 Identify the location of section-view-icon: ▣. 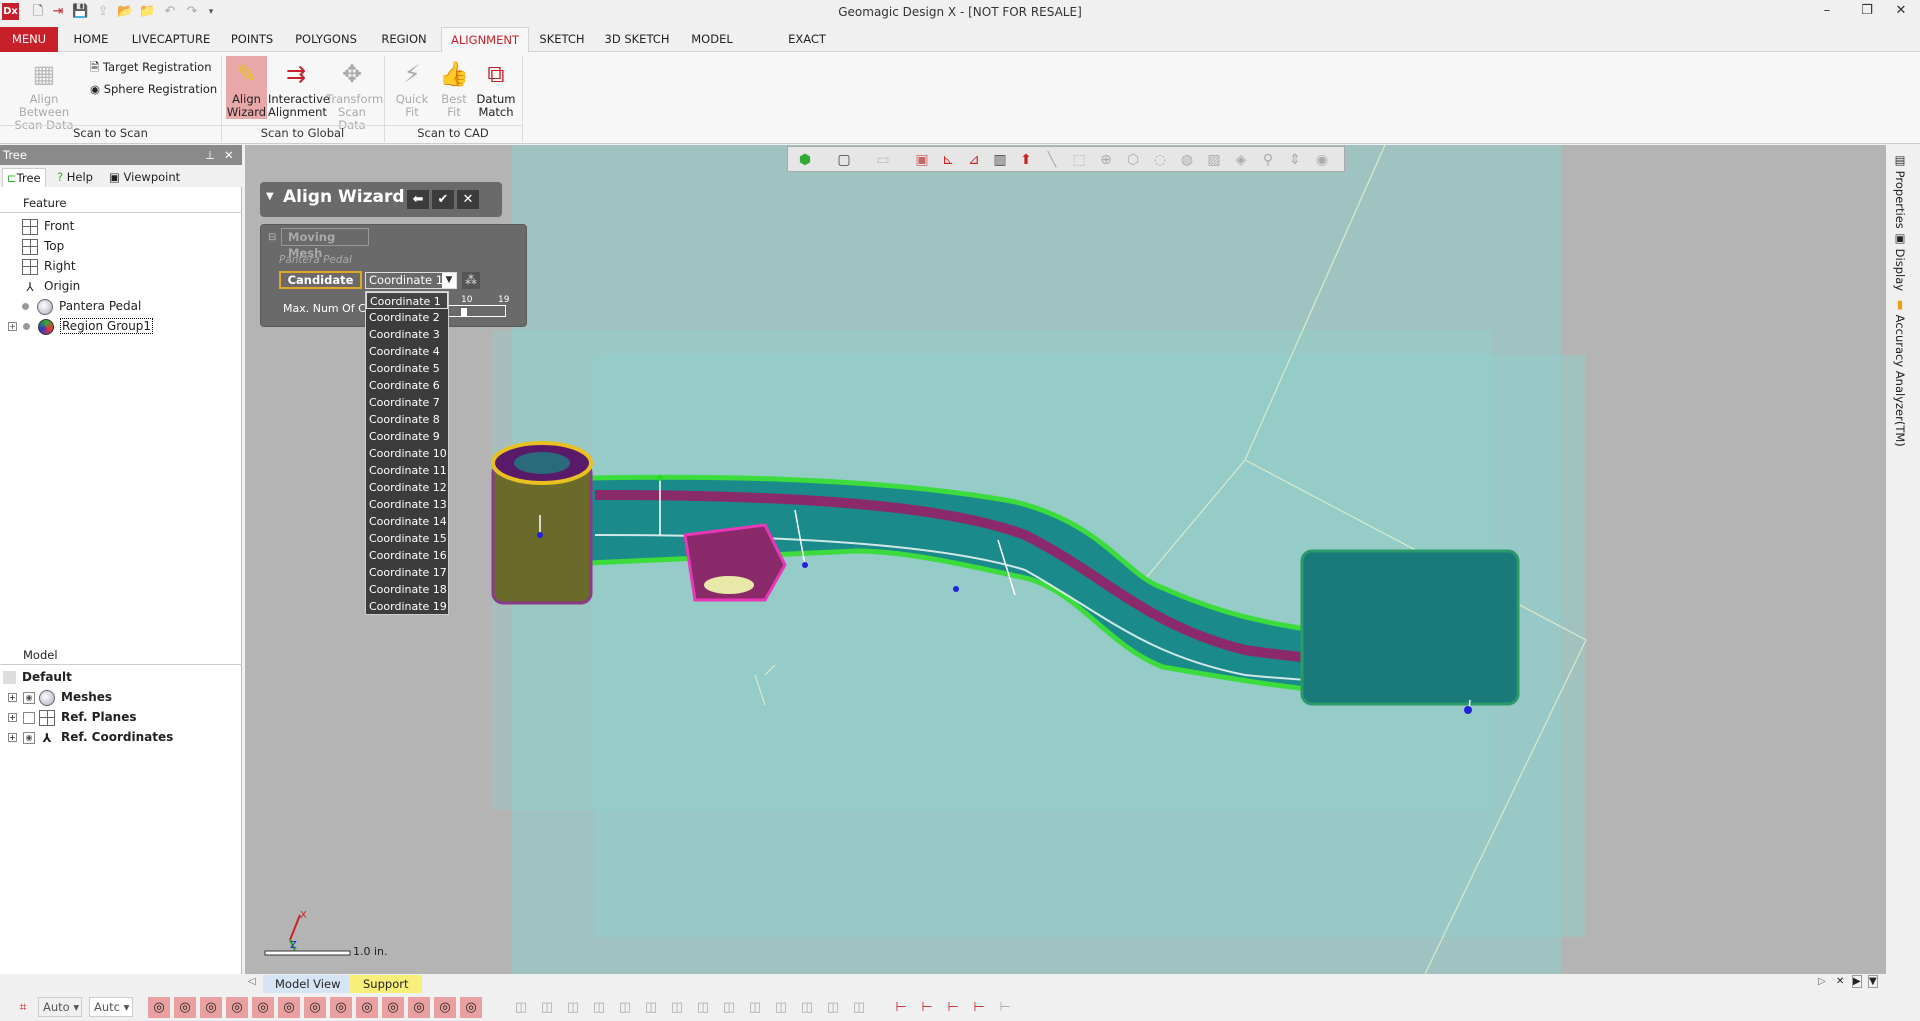
(922, 160).